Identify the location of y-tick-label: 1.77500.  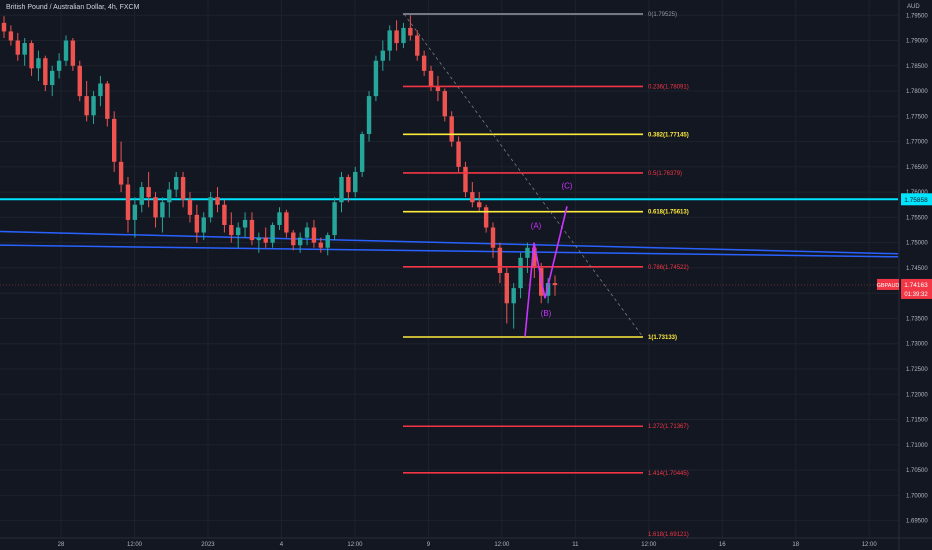
(917, 117).